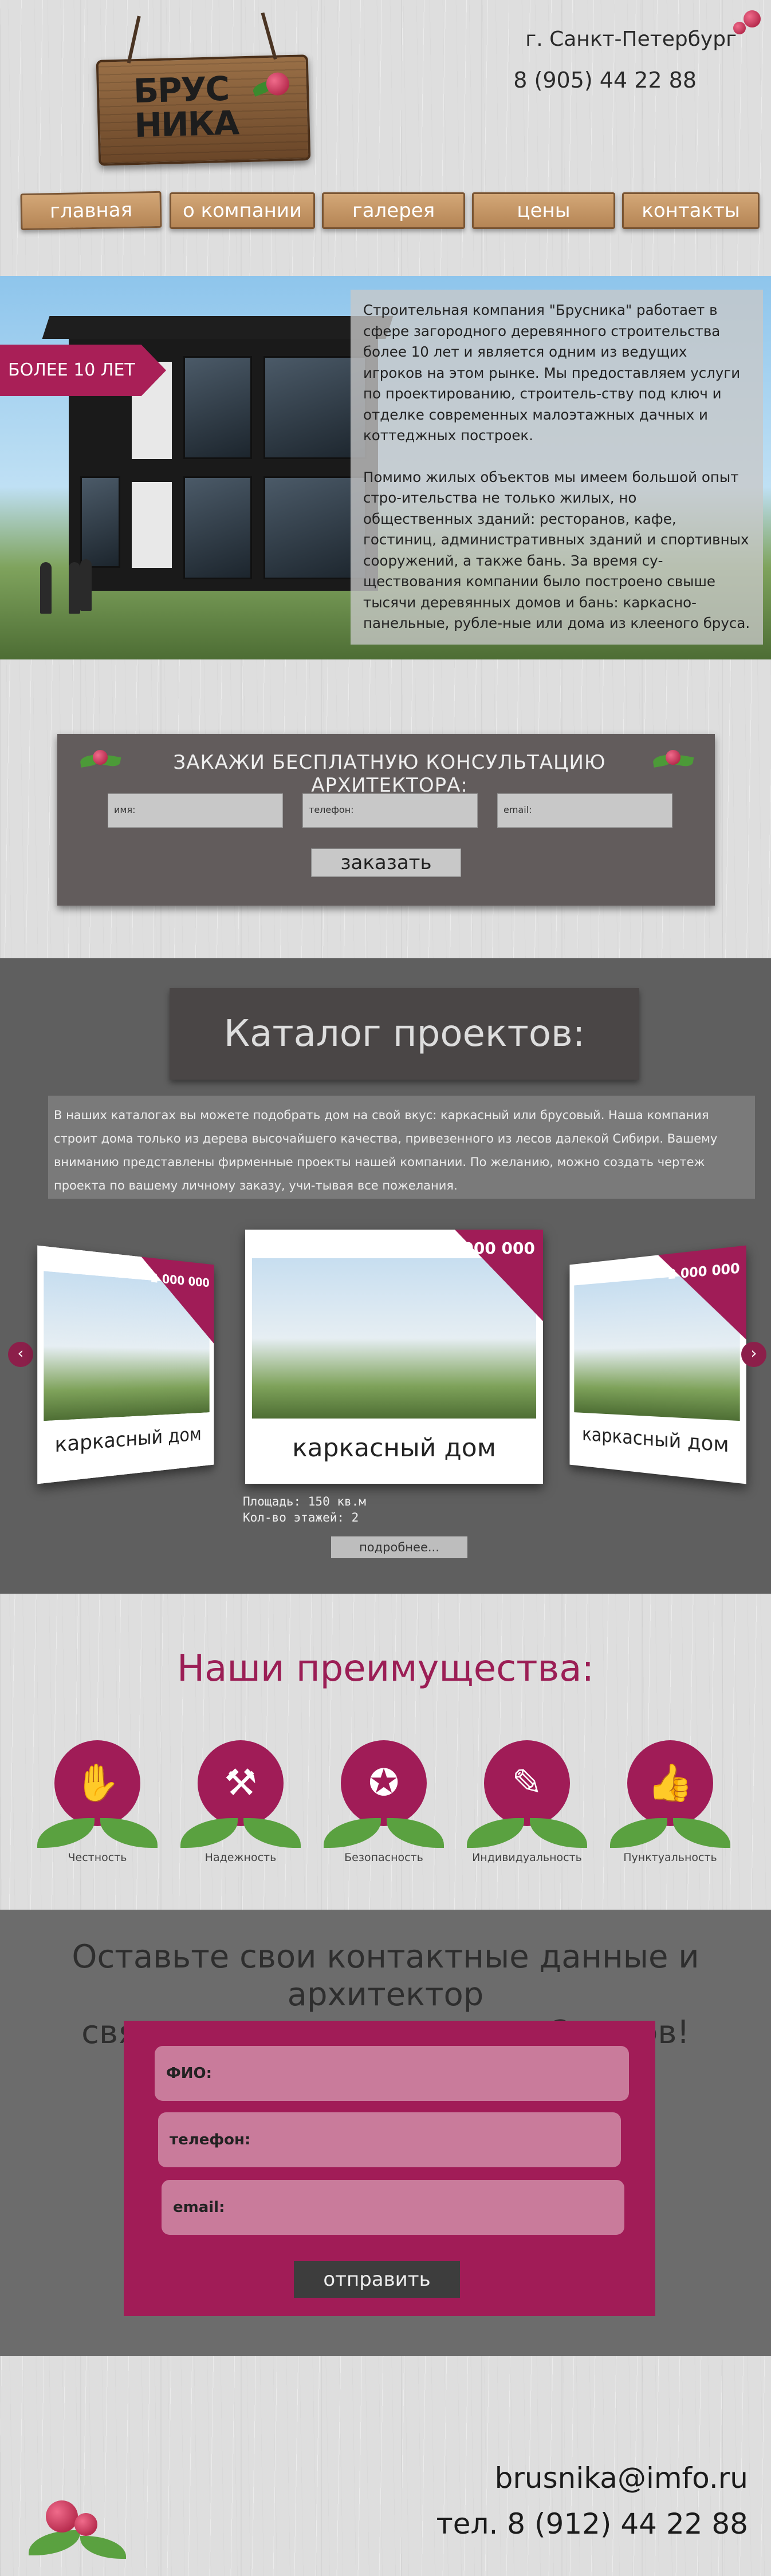 The image size is (771, 2576). Describe the element at coordinates (670, 1802) in the screenshot. I see `advantage-item: 👍 Пунктуальность` at that location.